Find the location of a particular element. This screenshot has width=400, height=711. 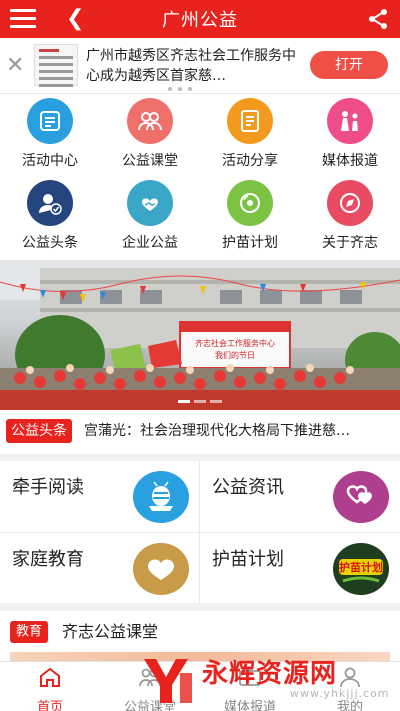

headline-tag: 公益头条 is located at coordinates (39, 431).